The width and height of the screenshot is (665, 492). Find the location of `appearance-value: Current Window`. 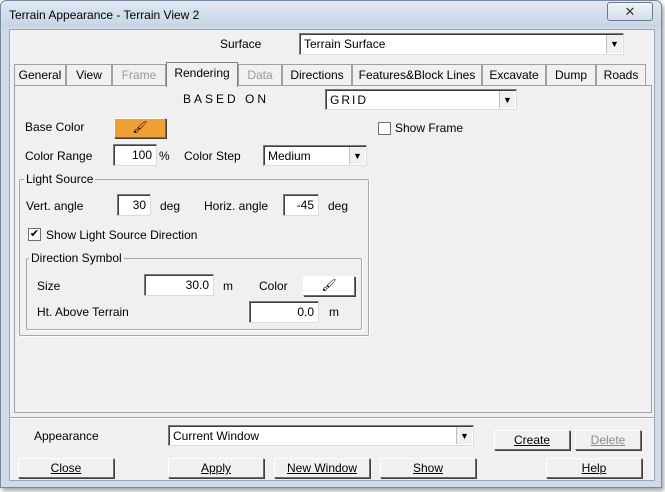

appearance-value: Current Window is located at coordinates (216, 436).